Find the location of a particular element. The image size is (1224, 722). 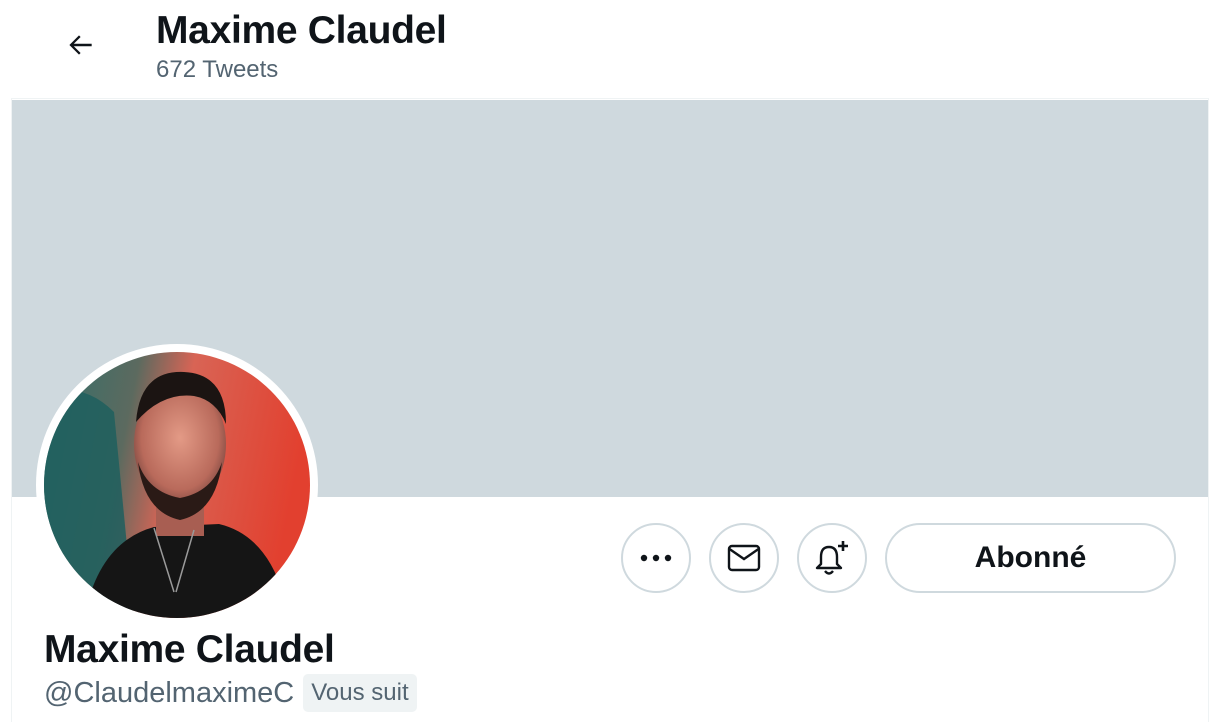

following-button: Abonné is located at coordinates (1030, 558).